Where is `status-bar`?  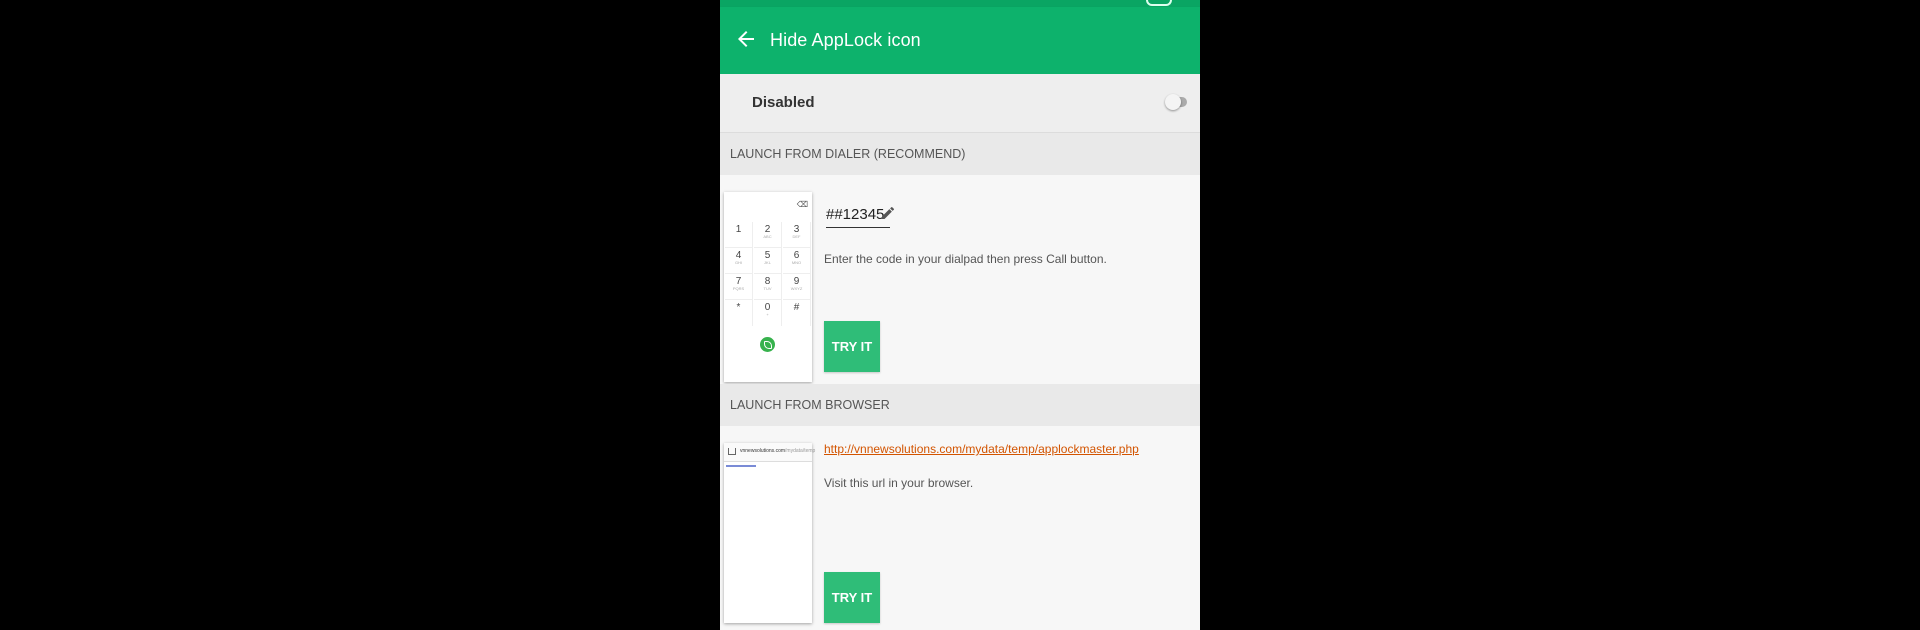
status-bar is located at coordinates (960, 3).